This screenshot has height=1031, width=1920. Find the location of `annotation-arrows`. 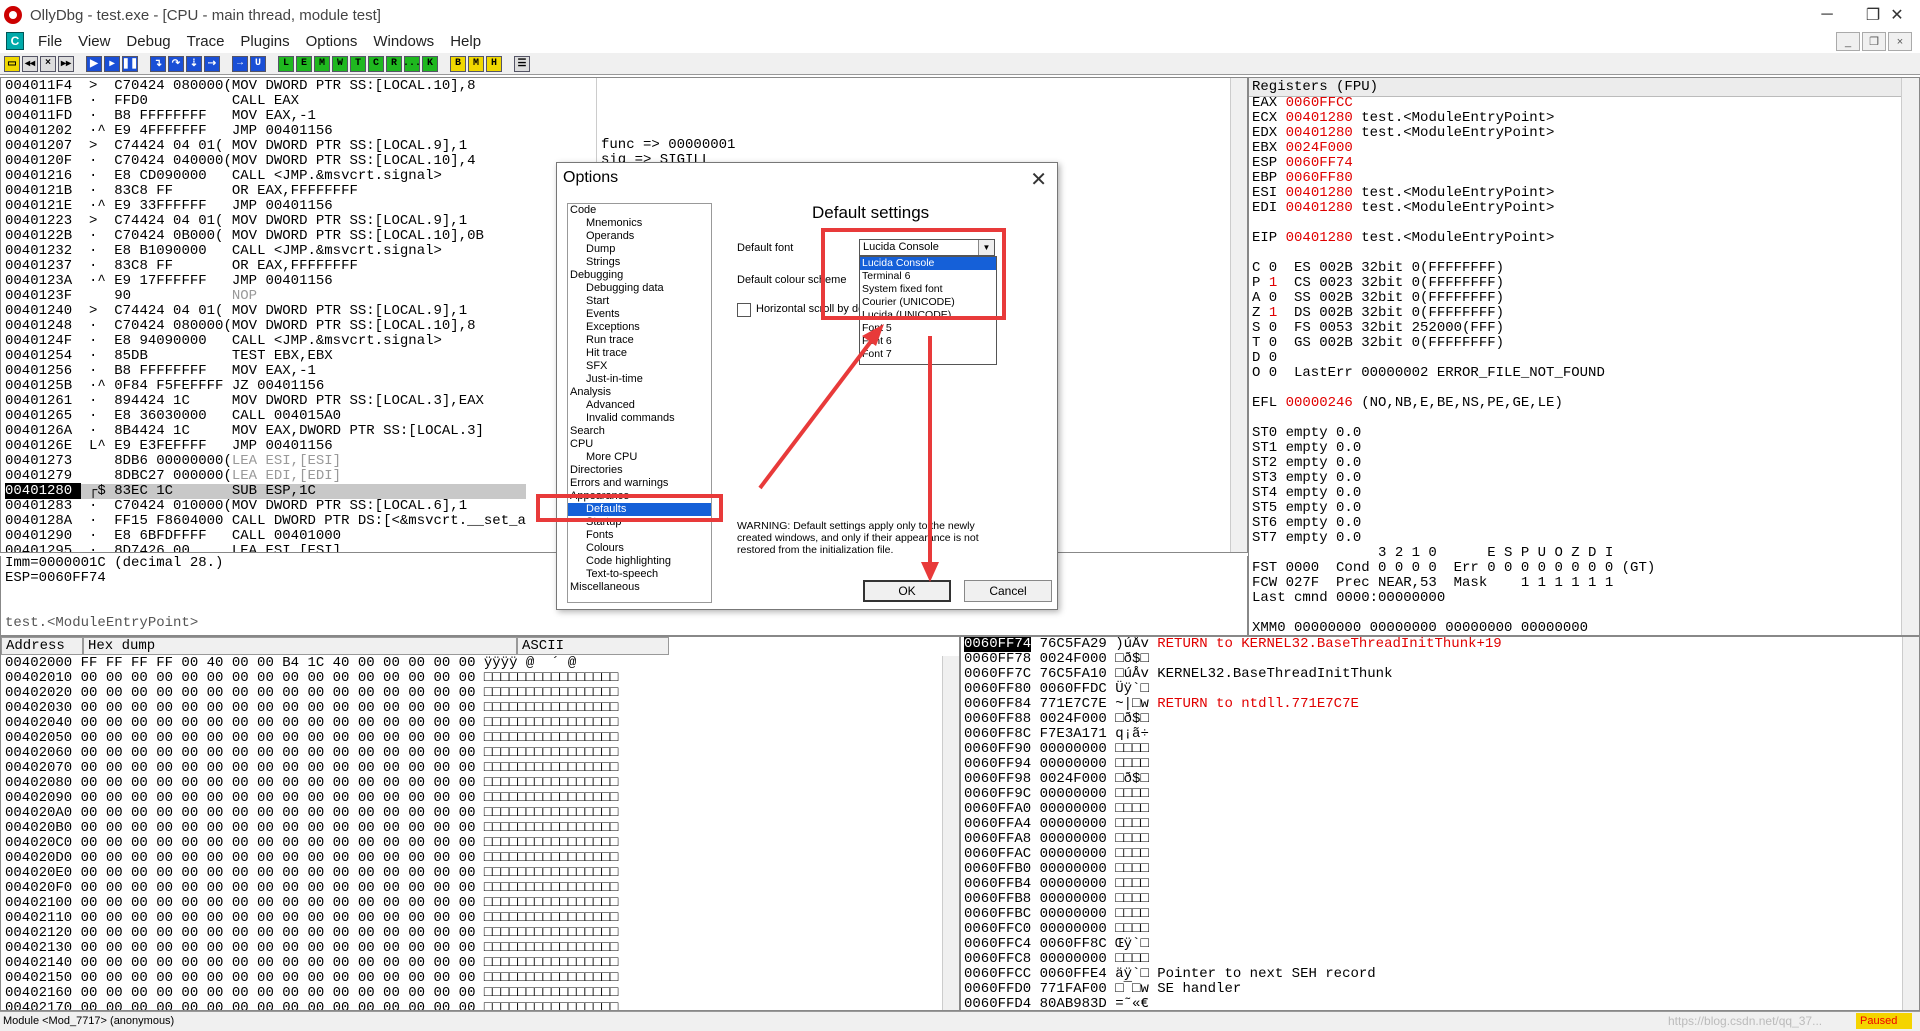

annotation-arrows is located at coordinates (848, 453).